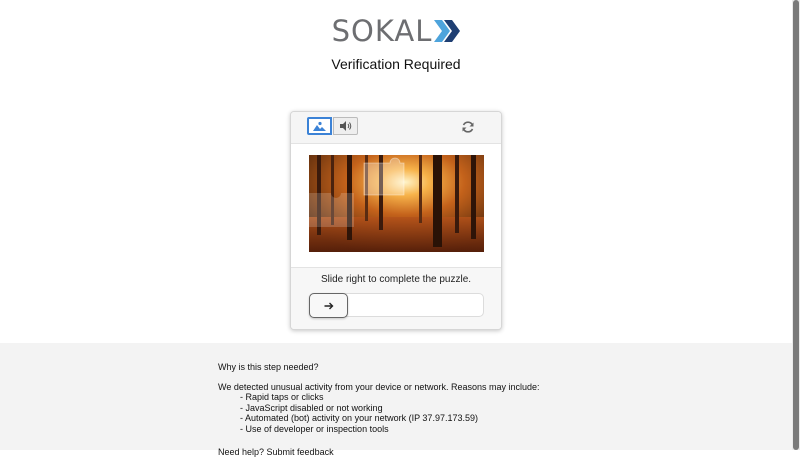 The image size is (800, 458). I want to click on list-item: JavaScript disabled or not working, so click(390, 408).